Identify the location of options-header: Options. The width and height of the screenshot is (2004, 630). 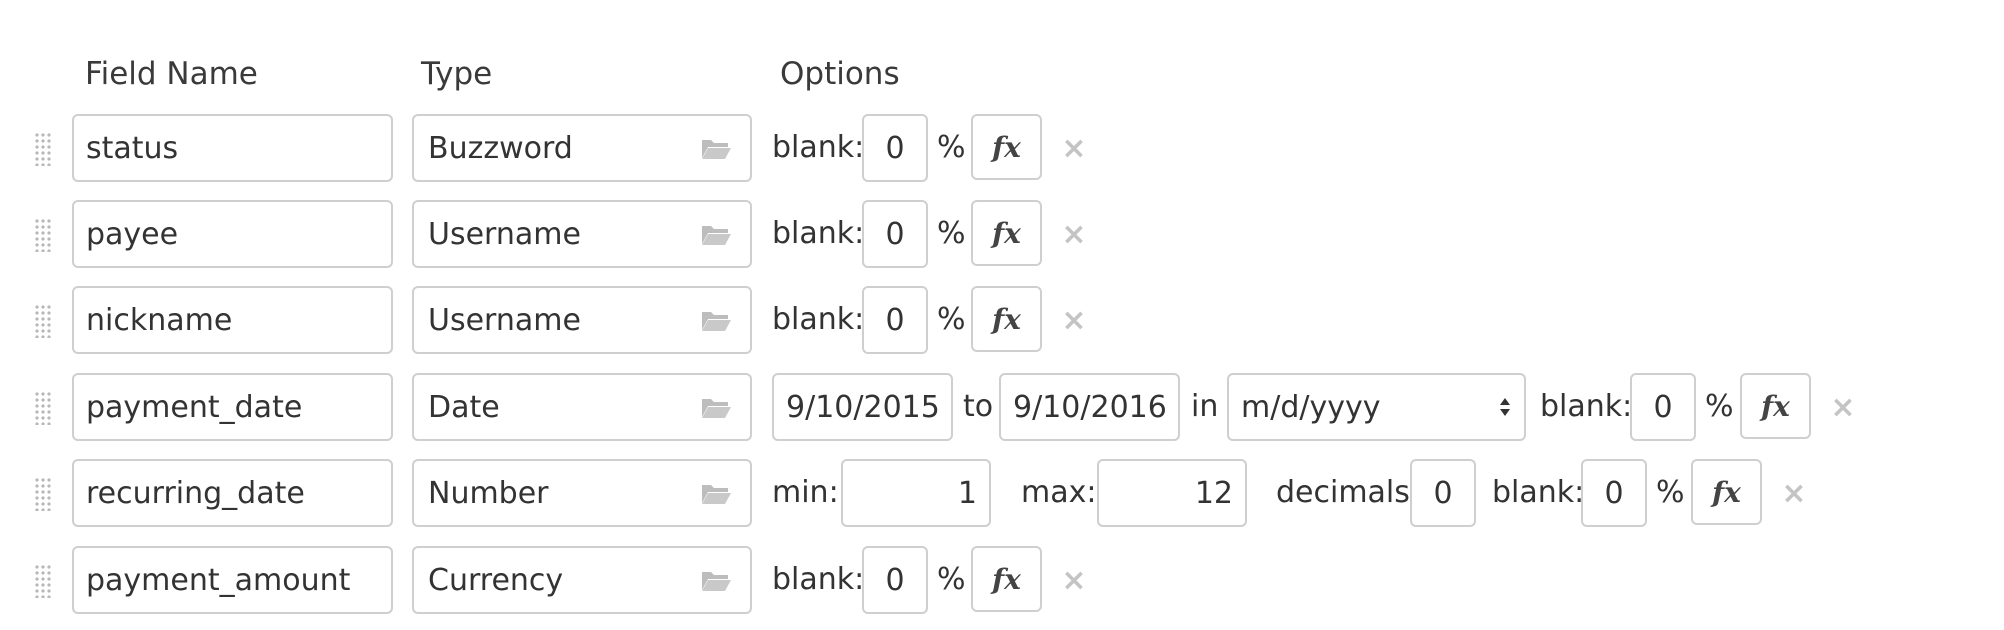
(840, 74).